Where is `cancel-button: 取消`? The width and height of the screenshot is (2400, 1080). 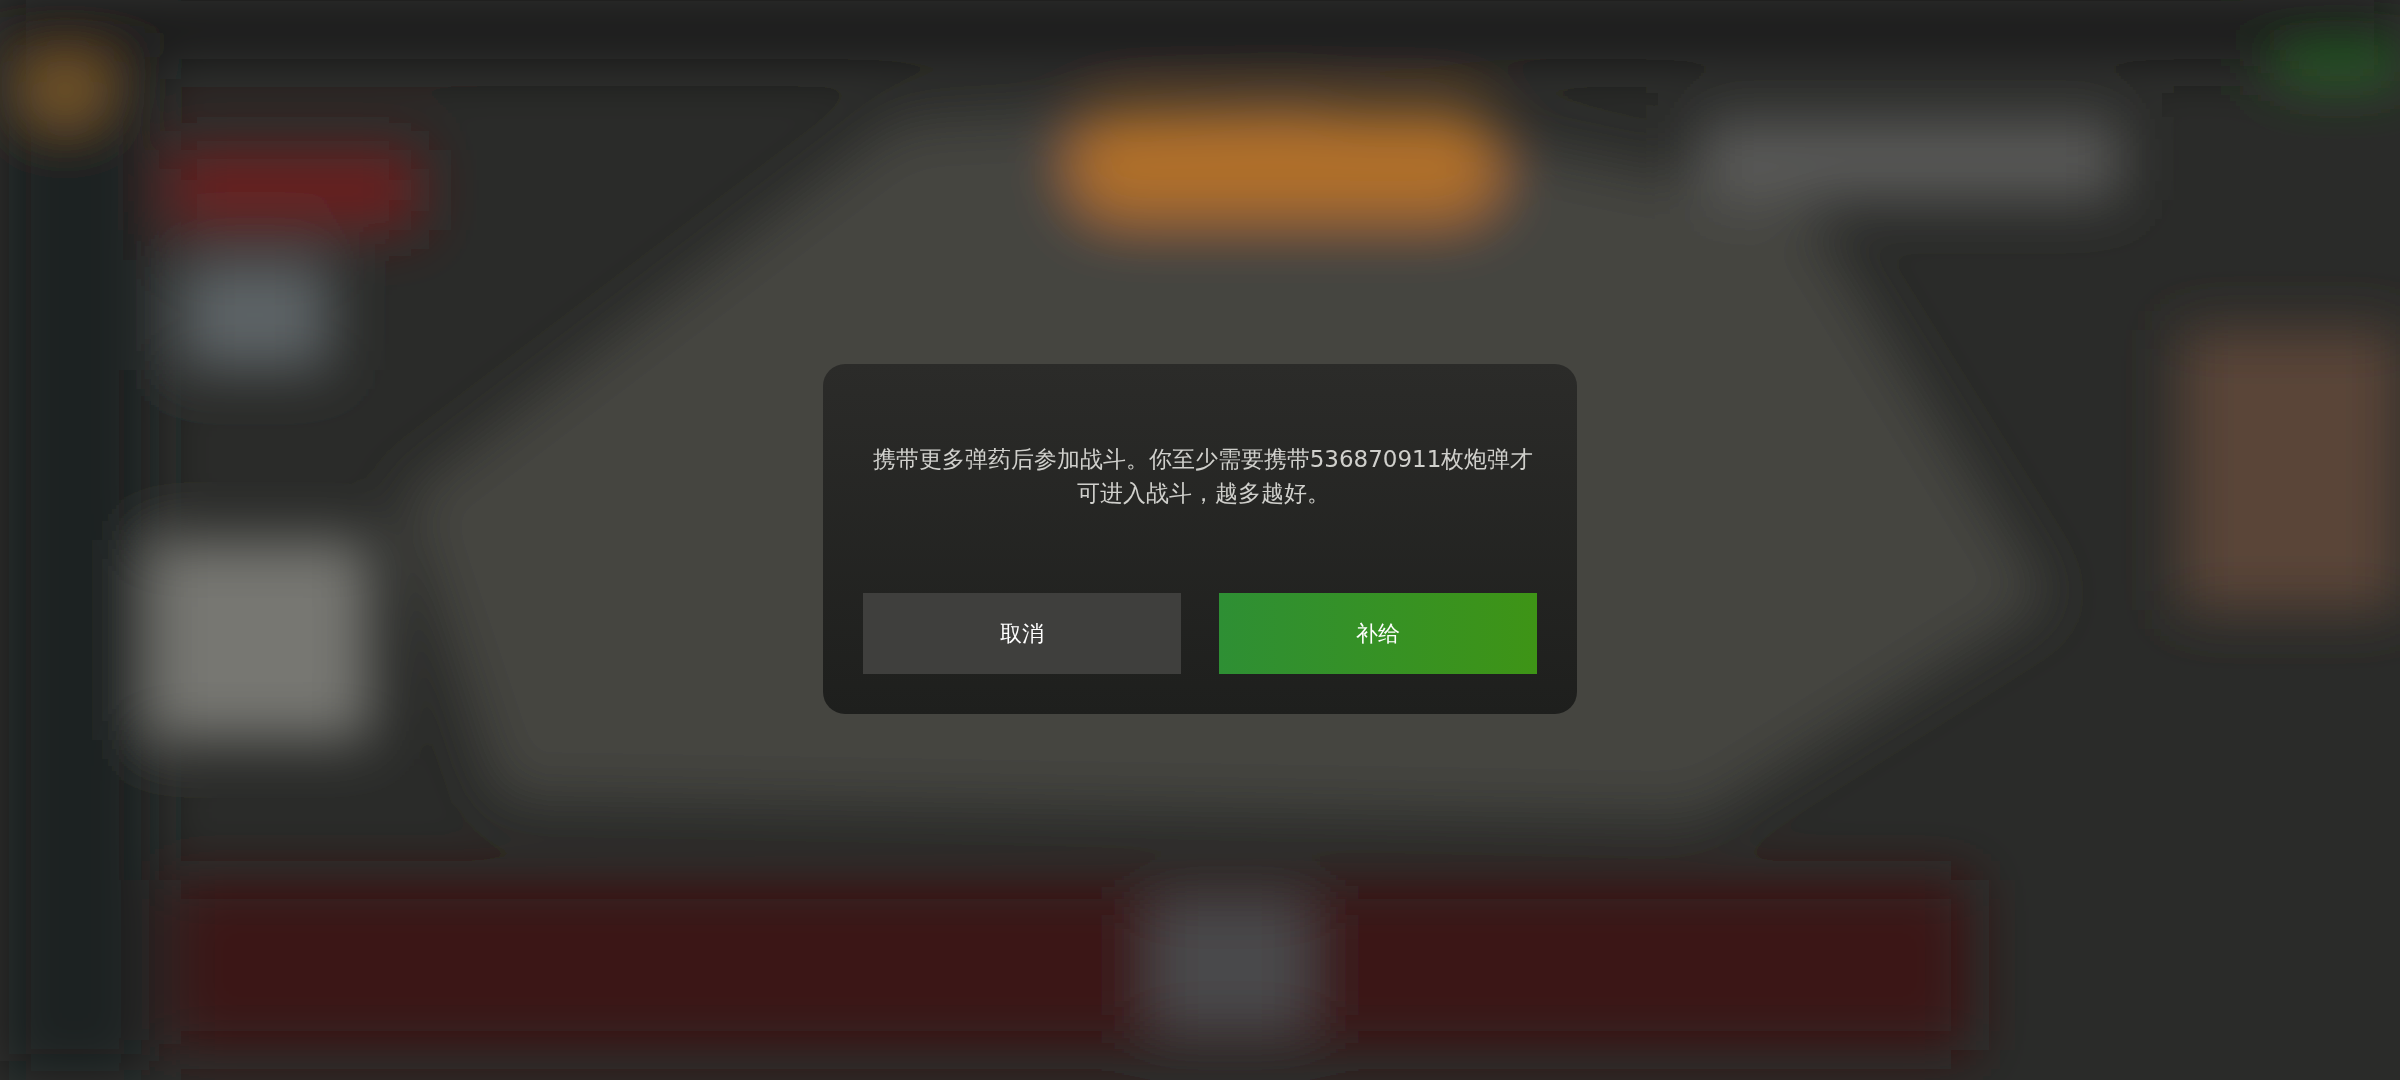 cancel-button: 取消 is located at coordinates (1022, 633).